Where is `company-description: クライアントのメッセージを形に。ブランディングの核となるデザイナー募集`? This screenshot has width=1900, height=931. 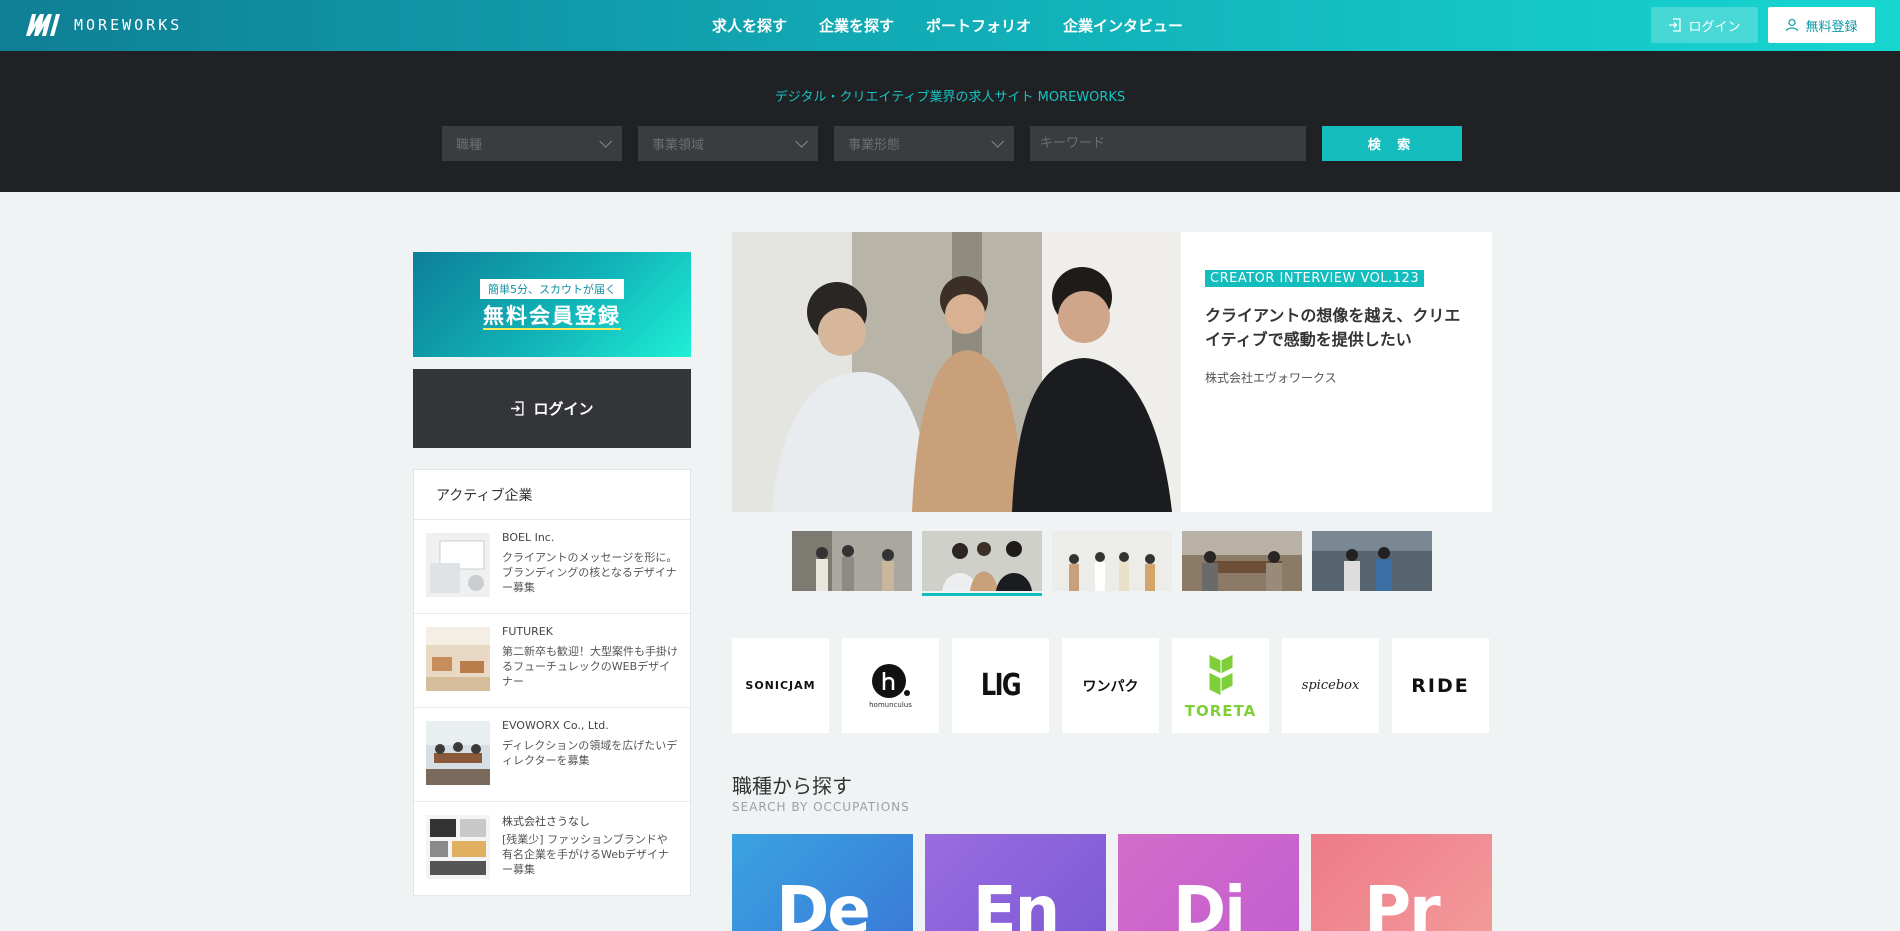 company-description: クライアントのメッセージを形に。ブランディングの核となるデザイナー募集 is located at coordinates (590, 572).